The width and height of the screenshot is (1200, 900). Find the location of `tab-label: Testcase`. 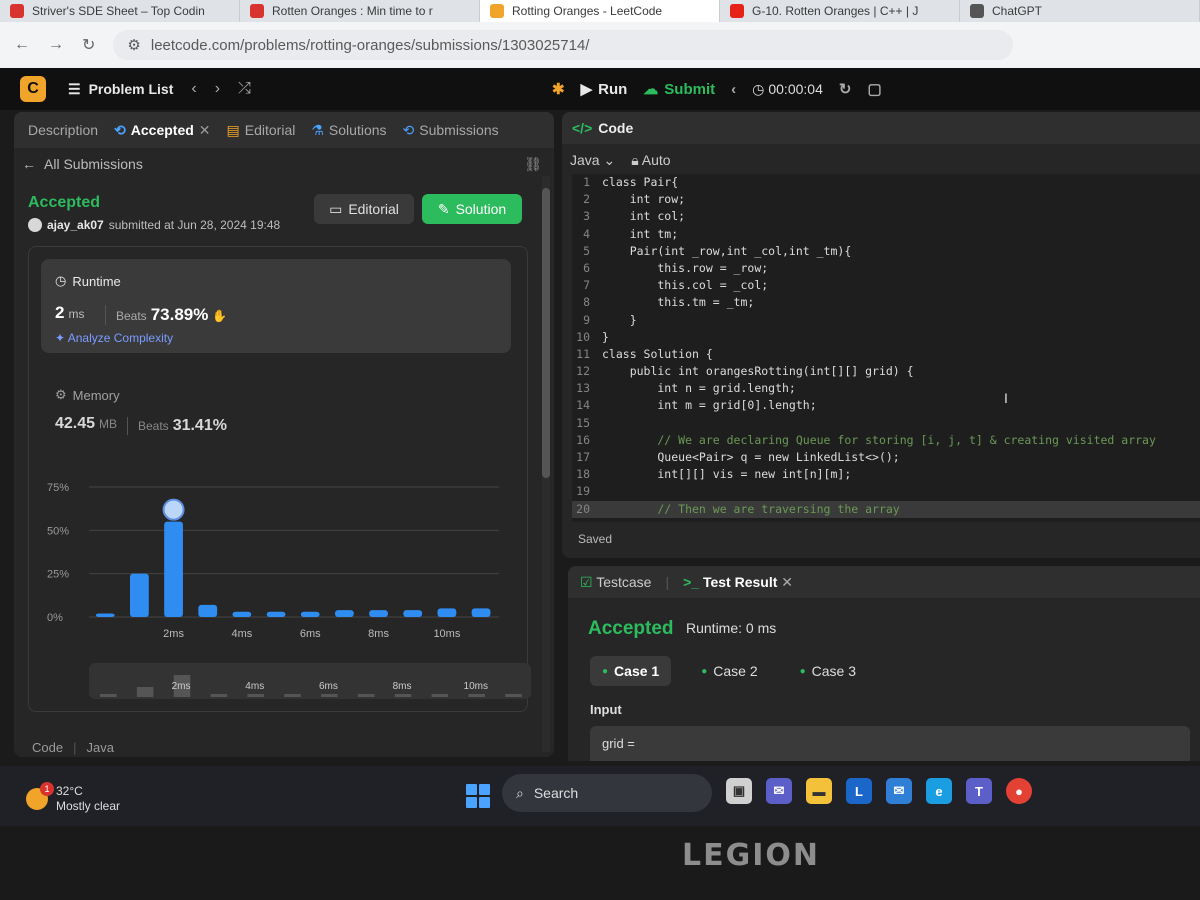

tab-label: Testcase is located at coordinates (624, 581).